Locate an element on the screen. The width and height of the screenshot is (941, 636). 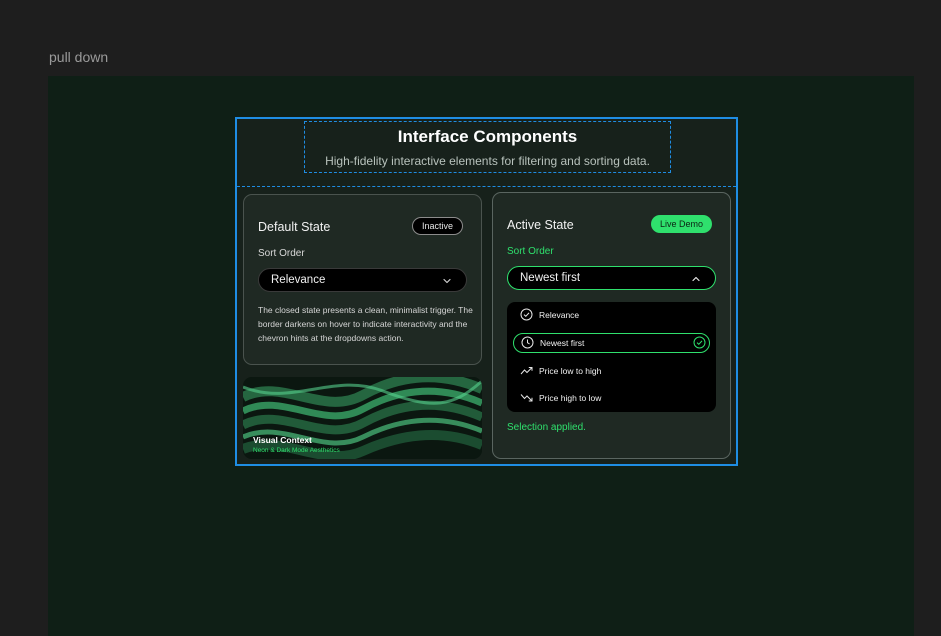
menu-item-price-high-to-low: Price high to low is located at coordinates (611, 398).